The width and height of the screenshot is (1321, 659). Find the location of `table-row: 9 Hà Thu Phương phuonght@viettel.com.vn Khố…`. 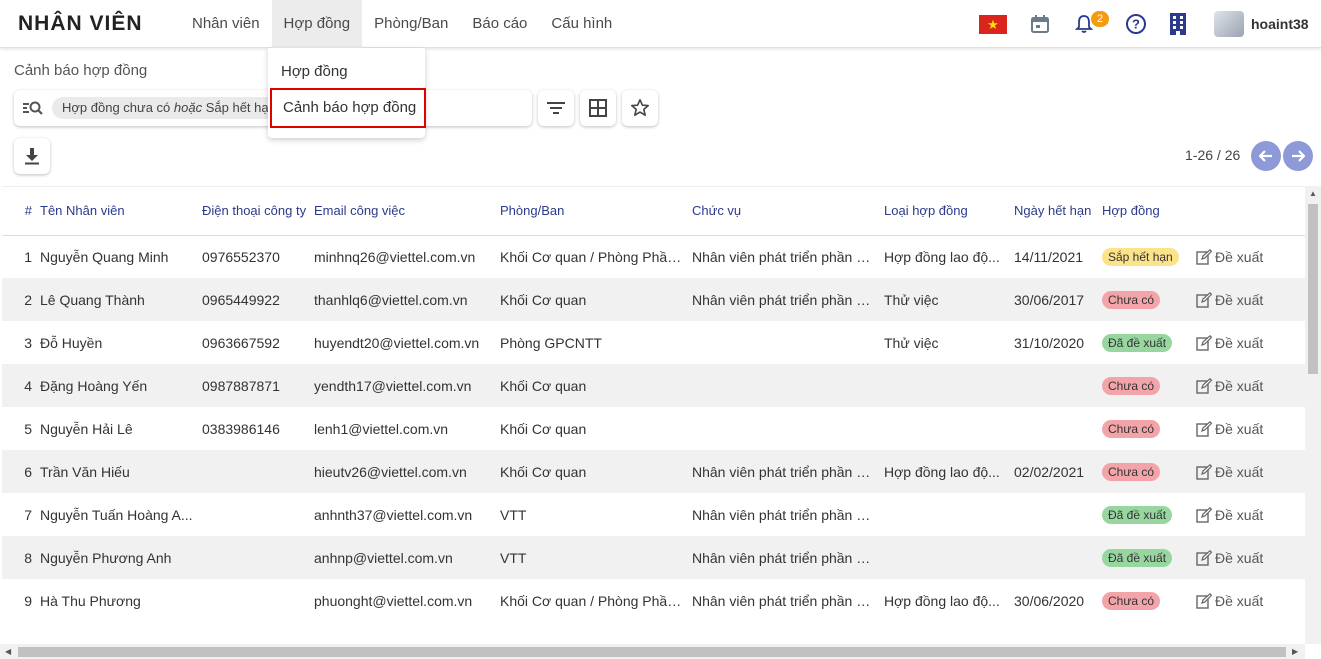

table-row: 9 Hà Thu Phương phuonght@viettel.com.vn Khố… is located at coordinates (653, 600).